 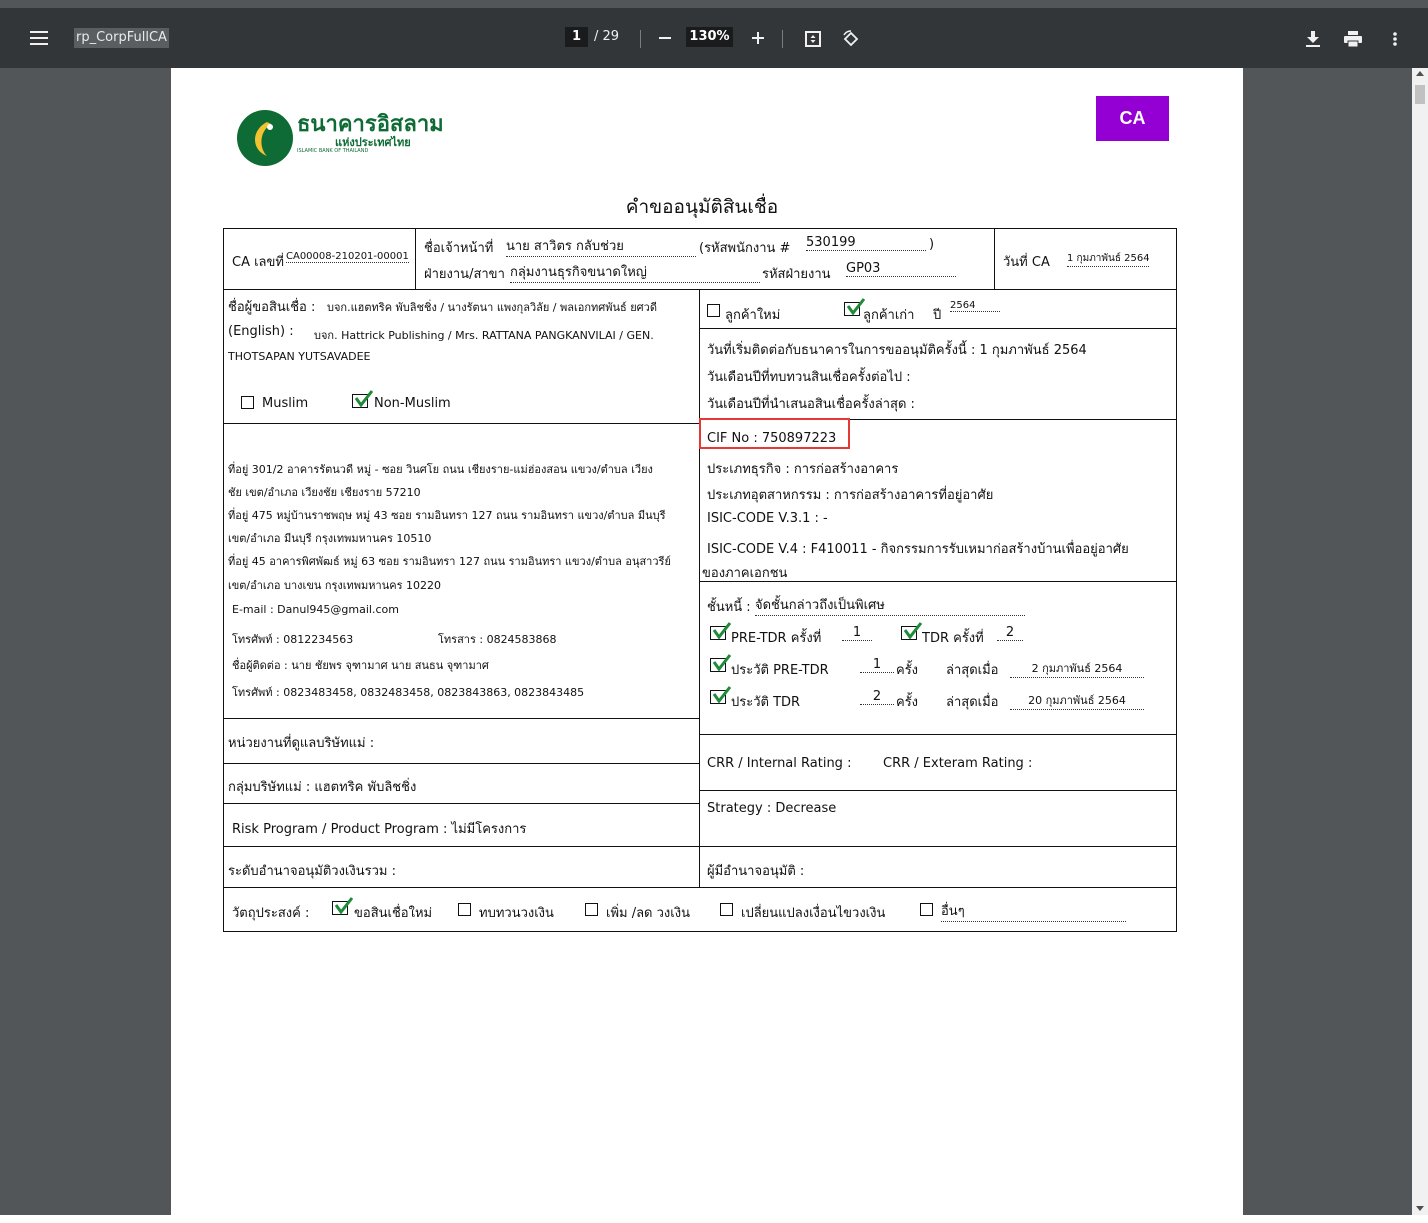 I want to click on dept-label: ฝ่ายงาน/สาขา, so click(x=464, y=274).